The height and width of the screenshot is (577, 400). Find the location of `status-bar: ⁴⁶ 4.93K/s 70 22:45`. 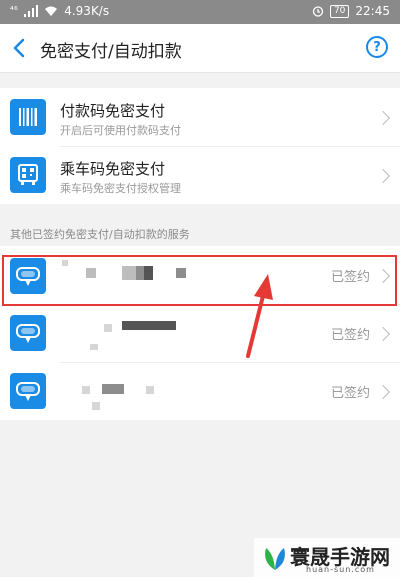

status-bar: ⁴⁶ 4.93K/s 70 22:45 is located at coordinates (200, 12).